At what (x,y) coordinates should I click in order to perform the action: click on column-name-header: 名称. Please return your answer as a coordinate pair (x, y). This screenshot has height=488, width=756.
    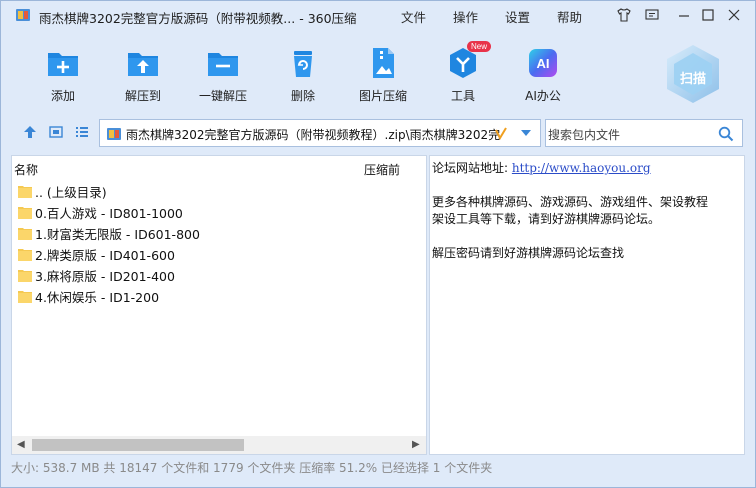
    Looking at the image, I should click on (26, 169).